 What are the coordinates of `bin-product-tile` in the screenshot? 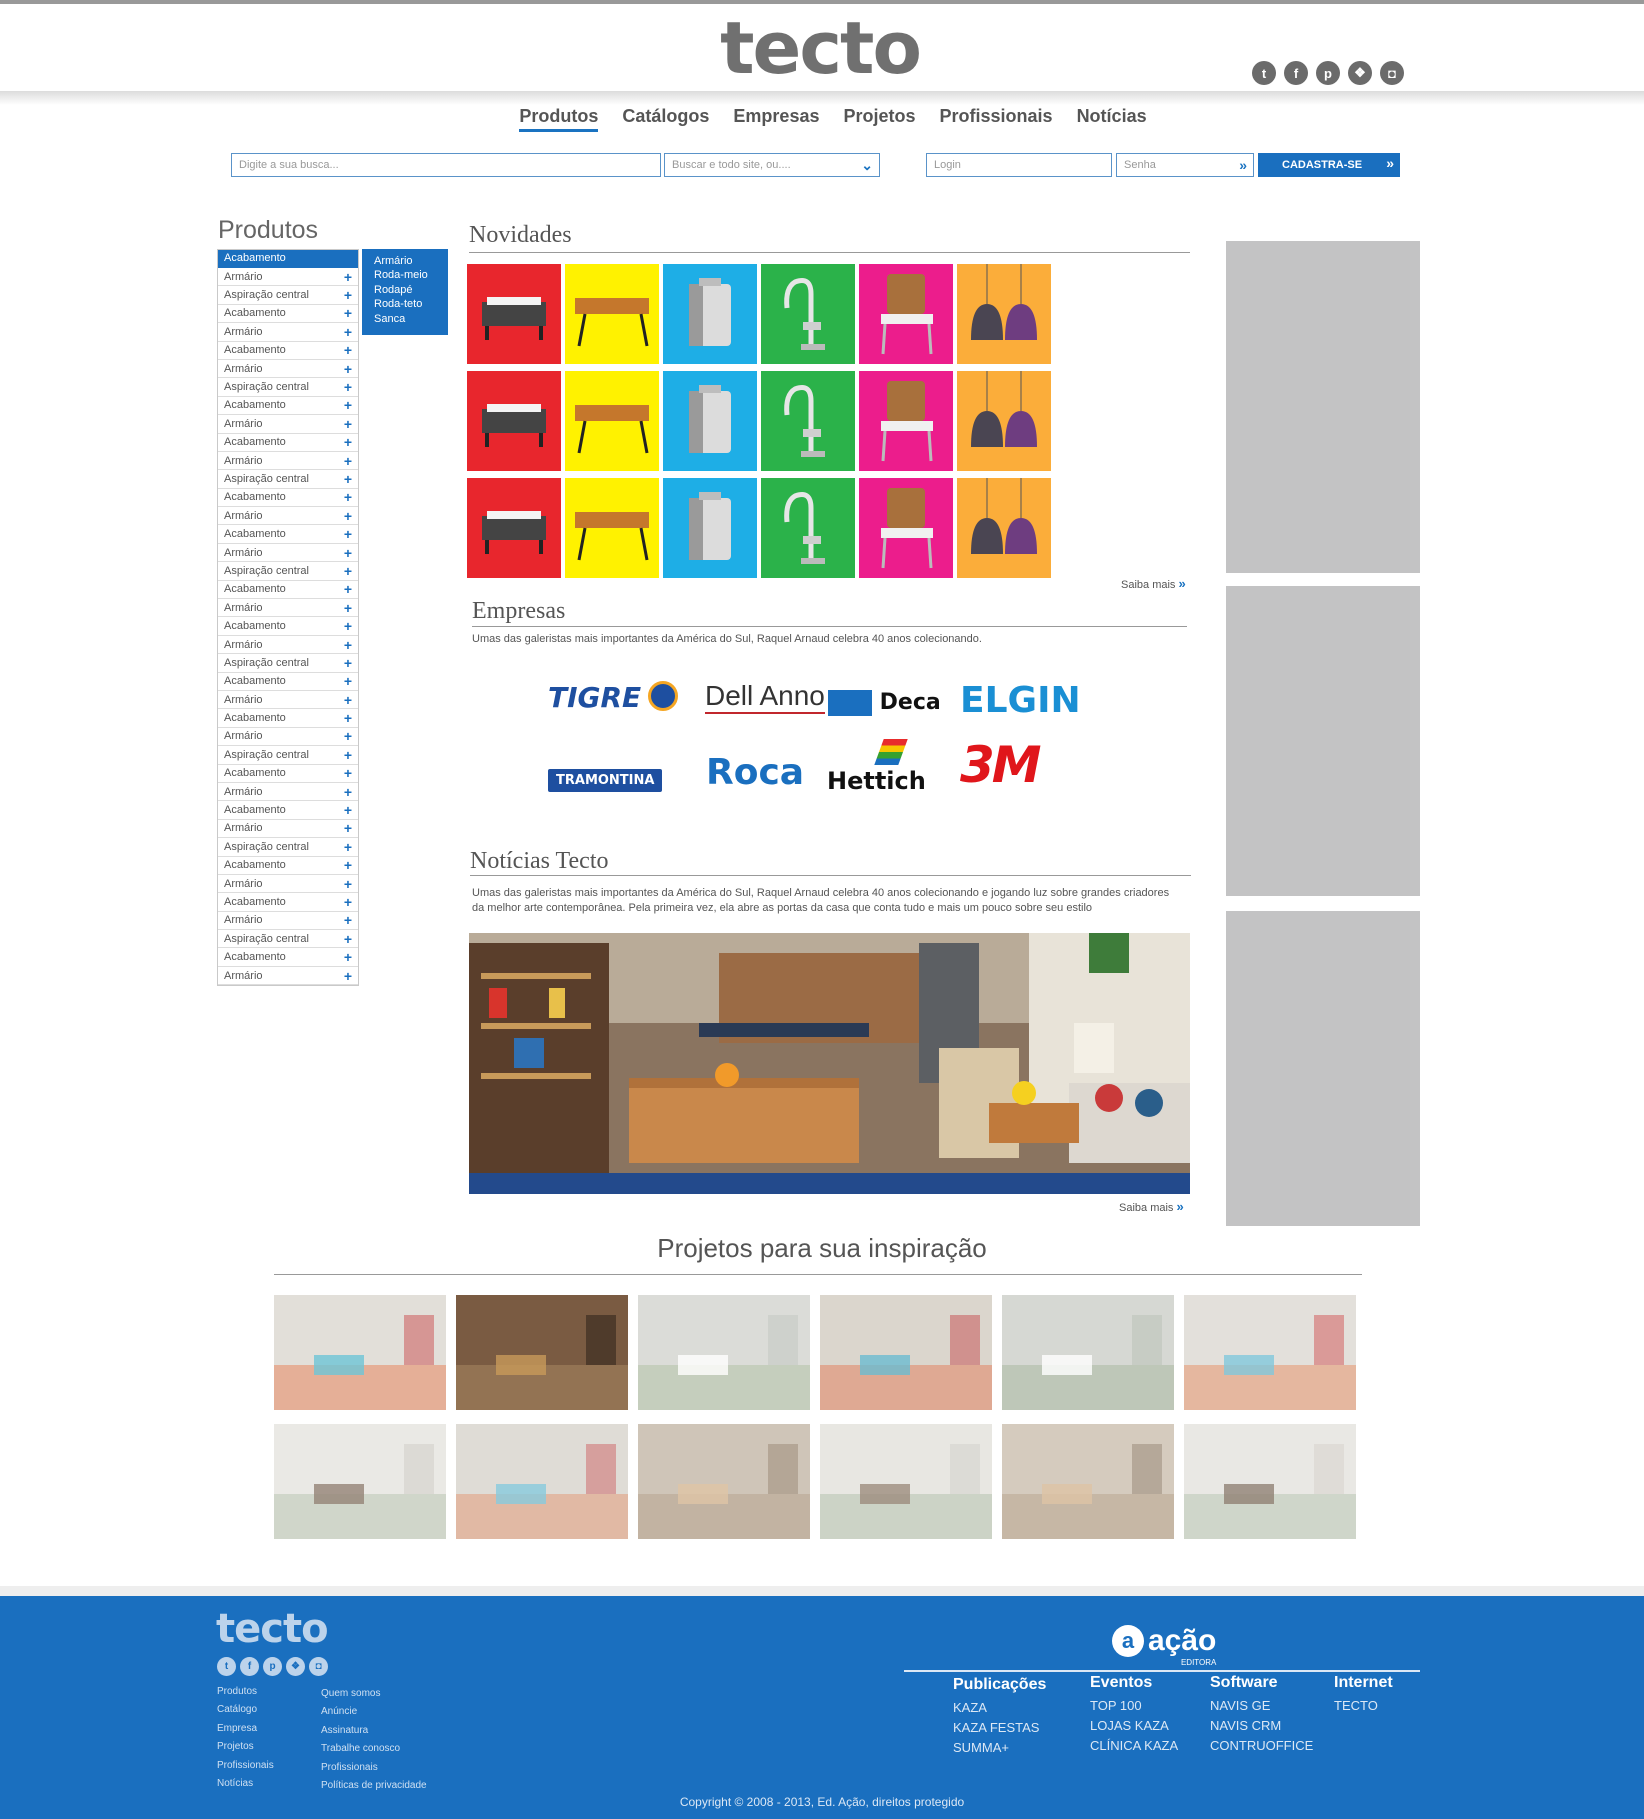 It's located at (710, 314).